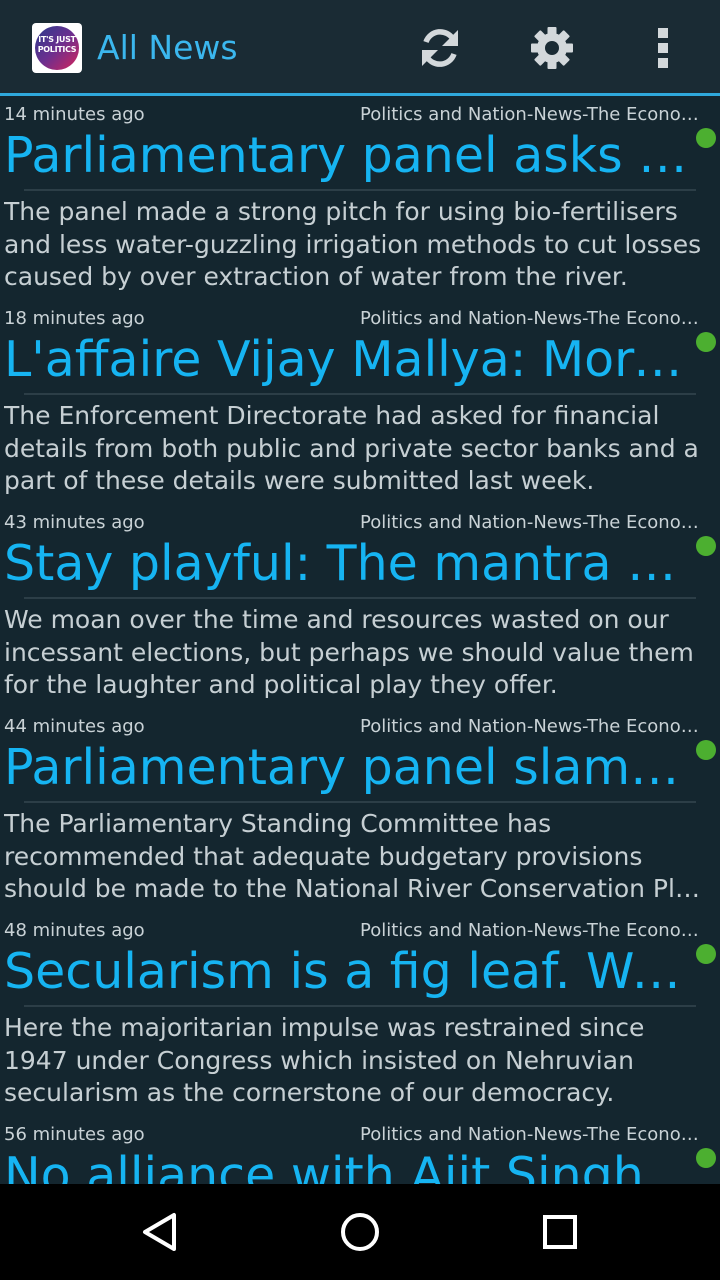  I want to click on app-logo: IT'S JUST POLITICS, so click(57, 48).